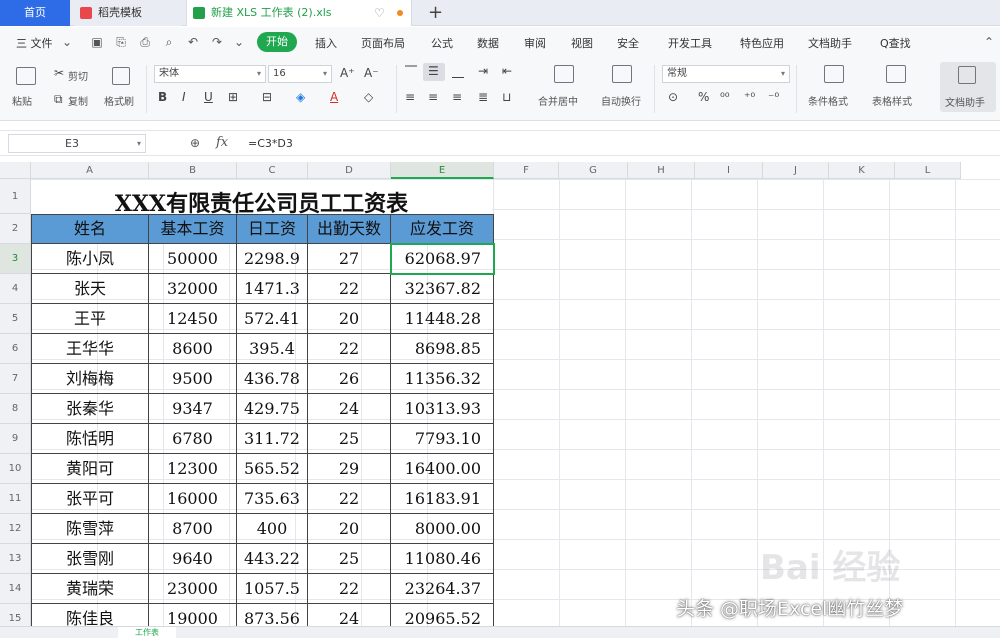 This screenshot has height=638, width=1000. Describe the element at coordinates (272, 589) in the screenshot. I see `table-cell: 1057.5` at that location.